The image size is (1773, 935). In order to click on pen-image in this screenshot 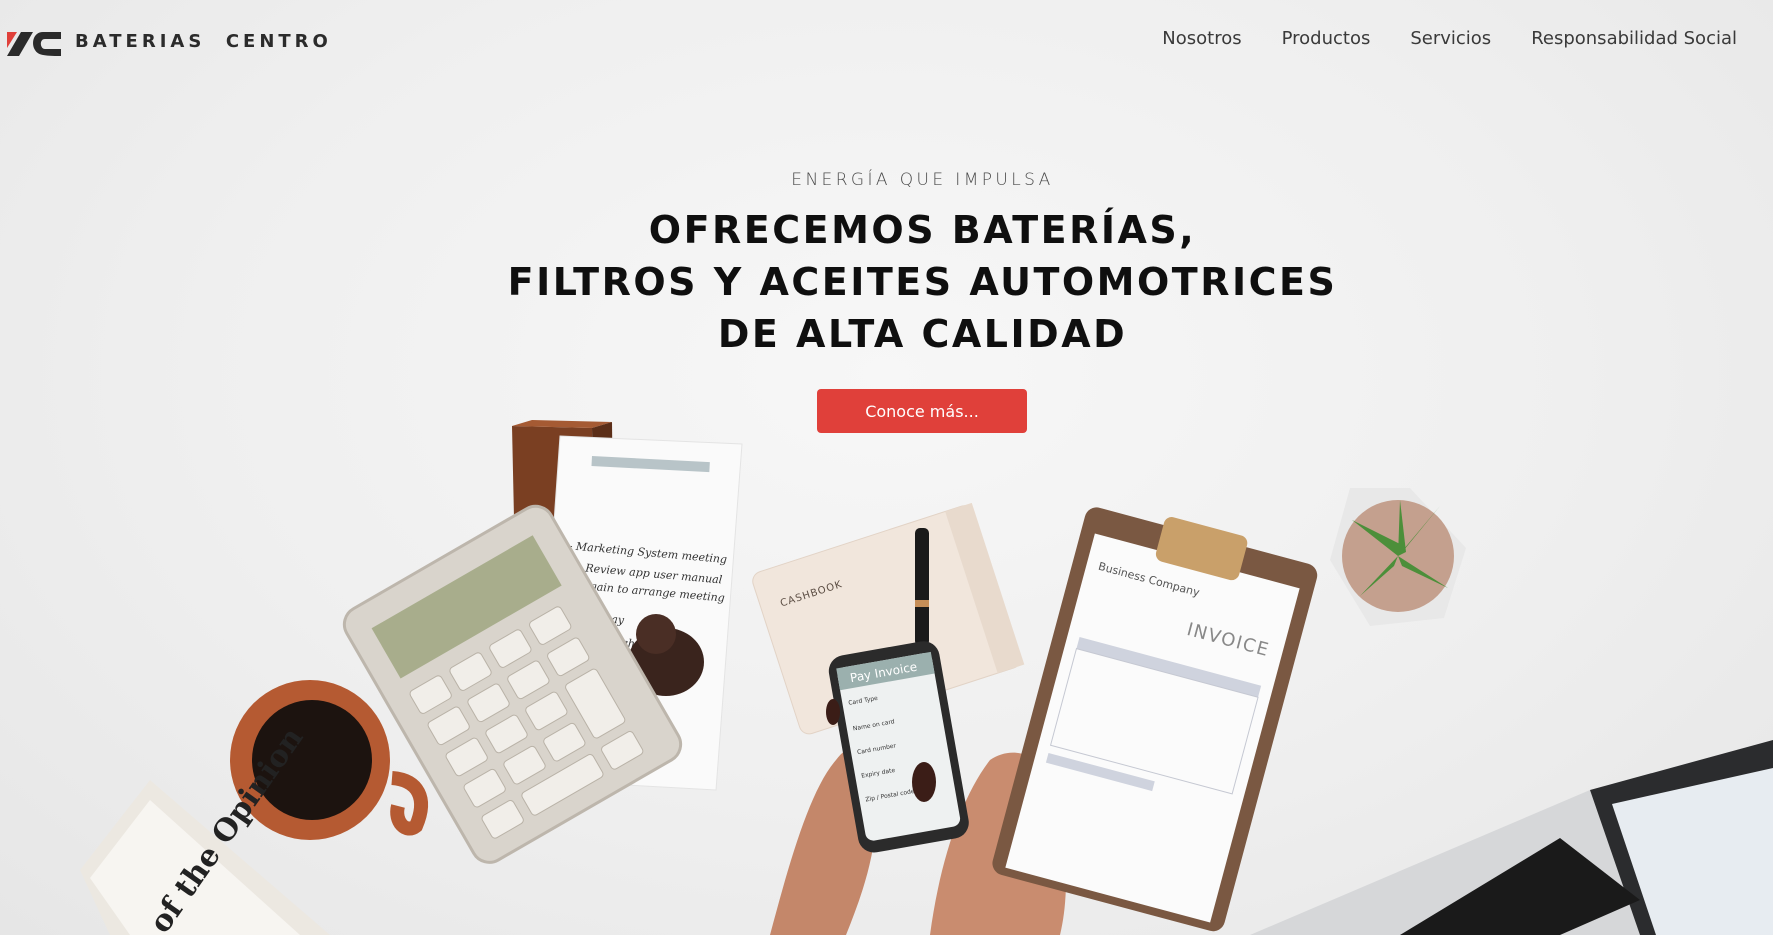, I will do `click(922, 587)`.